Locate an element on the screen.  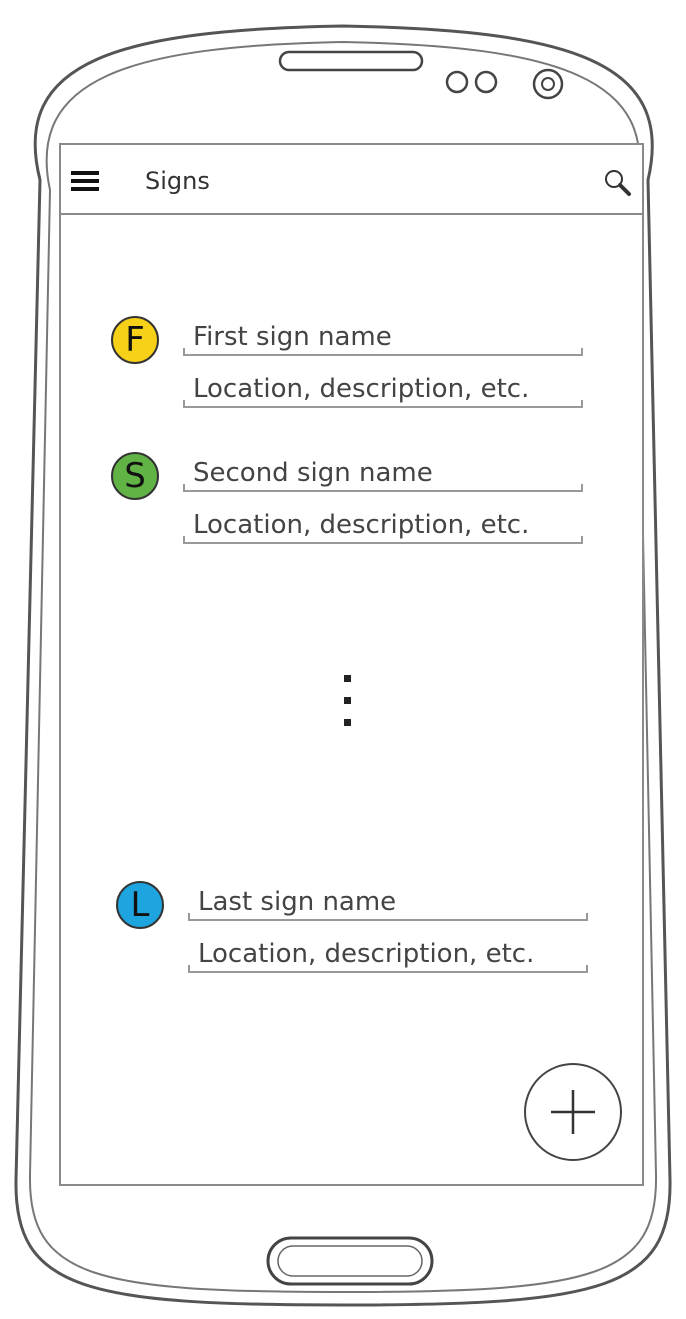
sign-name-field: Last sign name is located at coordinates (388, 902).